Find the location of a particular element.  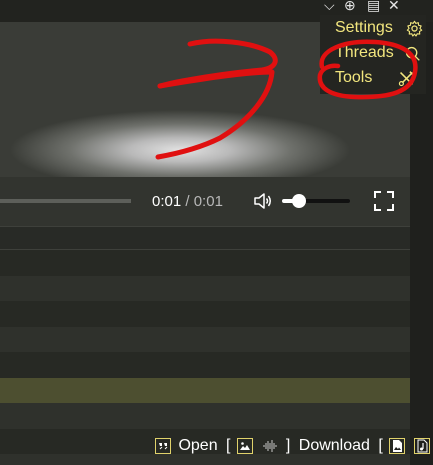

audio-wave-icon is located at coordinates (270, 446).